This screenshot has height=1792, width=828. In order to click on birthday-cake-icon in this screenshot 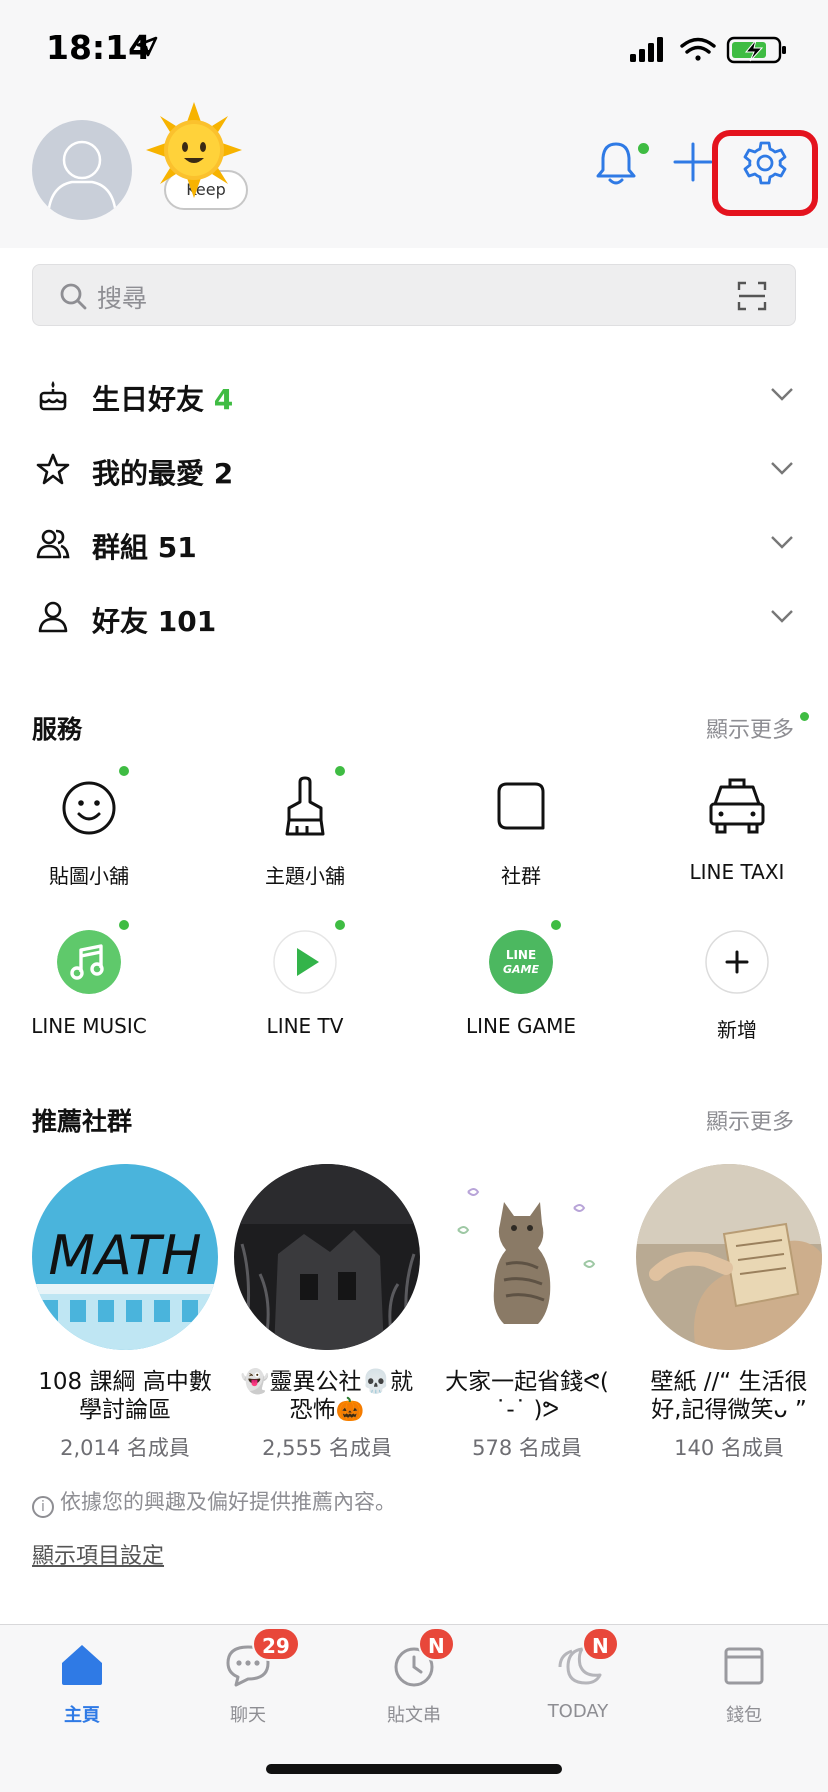, I will do `click(53, 396)`.